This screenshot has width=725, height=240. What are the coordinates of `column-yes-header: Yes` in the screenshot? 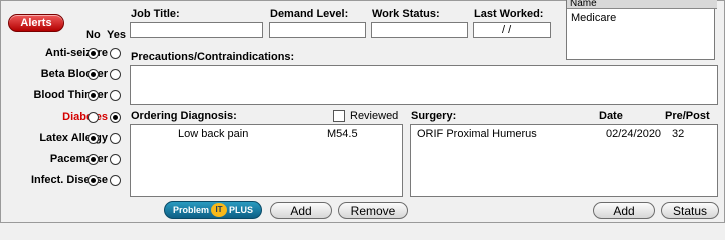 It's located at (116, 35).